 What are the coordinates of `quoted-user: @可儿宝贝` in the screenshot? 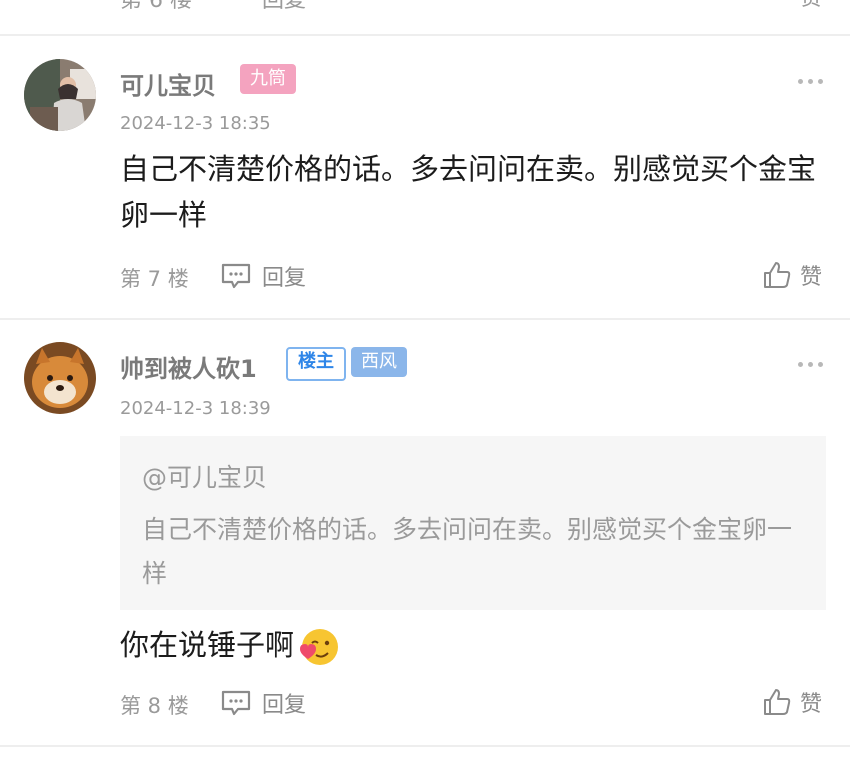 It's located at (205, 477).